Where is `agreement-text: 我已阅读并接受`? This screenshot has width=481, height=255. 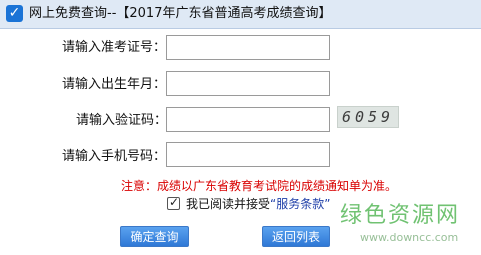
agreement-text: 我已阅读并接受 is located at coordinates (228, 204).